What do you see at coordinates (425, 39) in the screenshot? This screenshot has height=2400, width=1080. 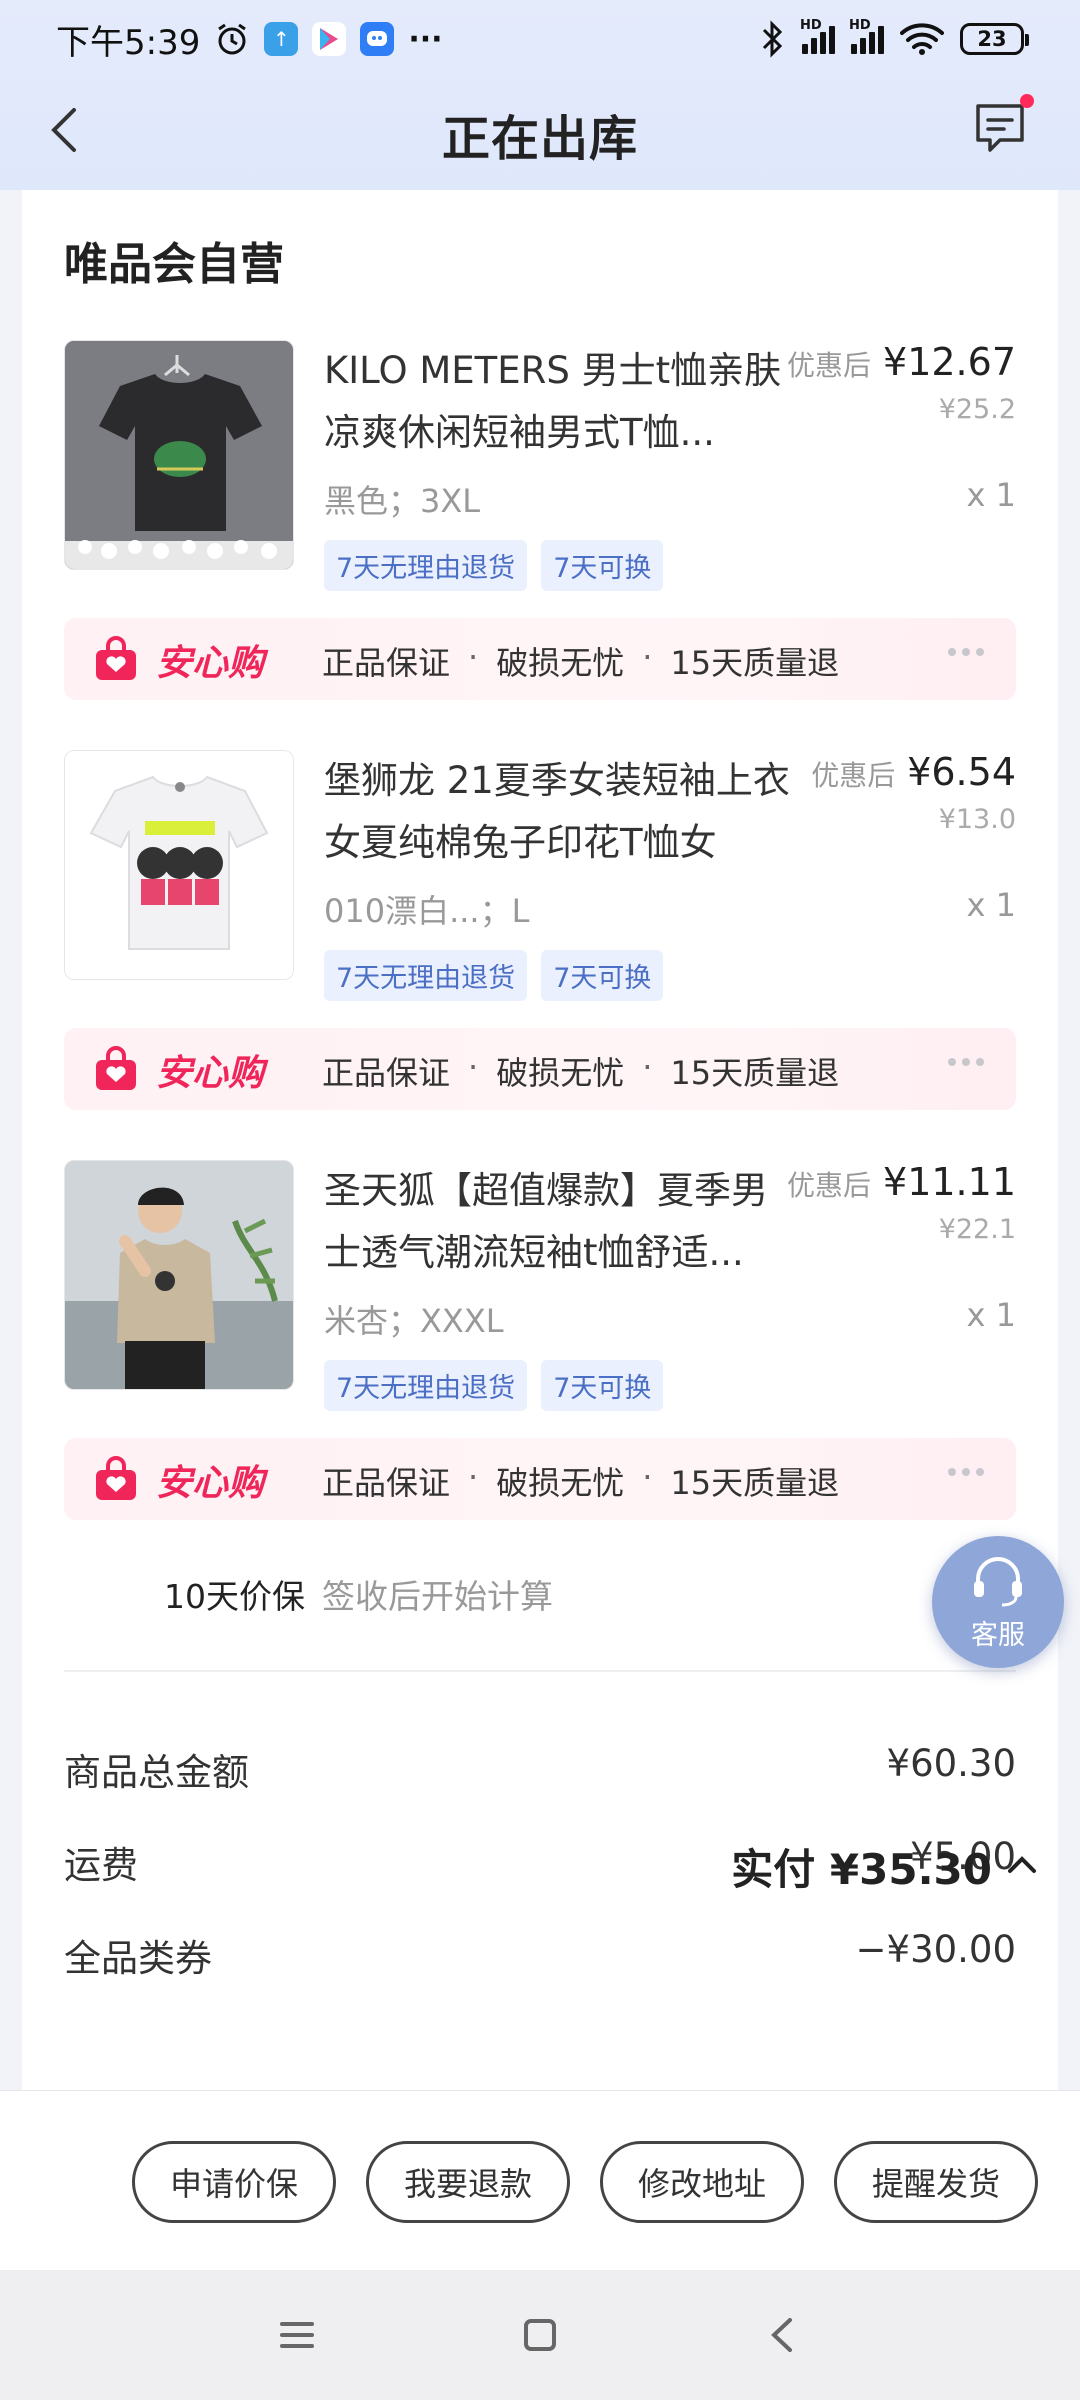 I see `status-more-icon: ···` at bounding box center [425, 39].